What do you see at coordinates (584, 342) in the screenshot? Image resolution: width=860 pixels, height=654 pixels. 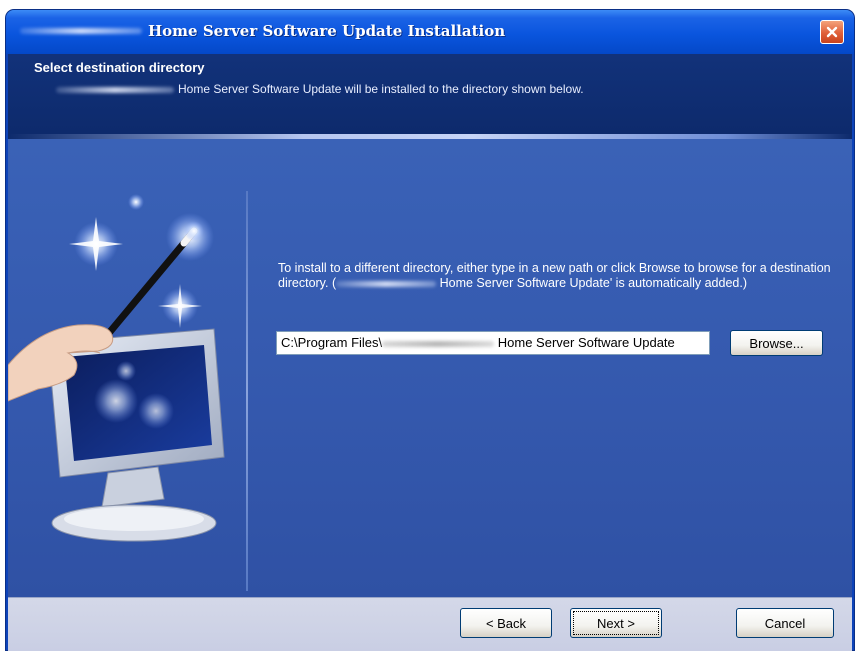 I see `path-suffix: Home Server Software Update` at bounding box center [584, 342].